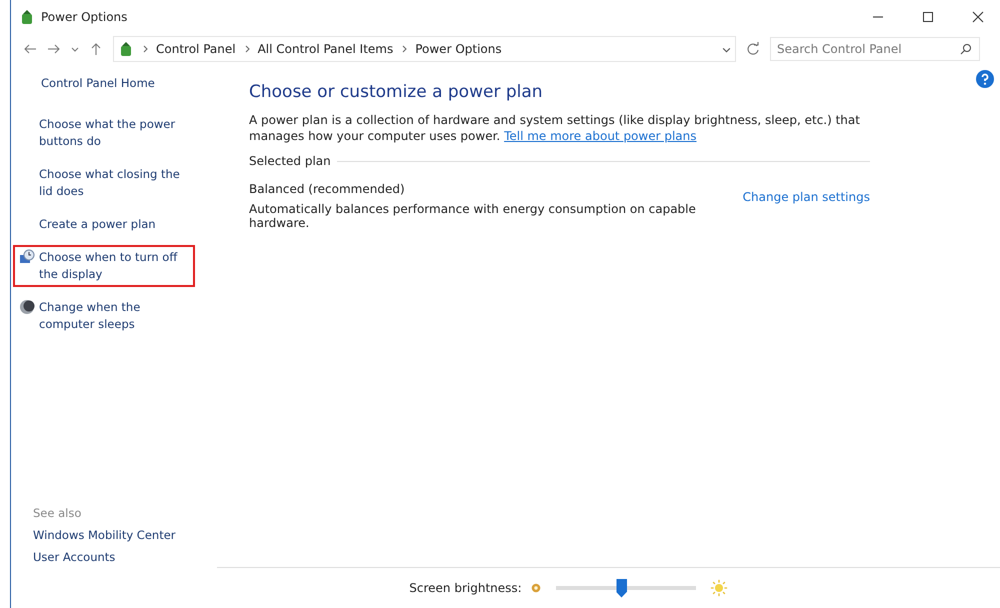  Describe the element at coordinates (97, 224) in the screenshot. I see `sidebar-link: Create a power plan` at that location.